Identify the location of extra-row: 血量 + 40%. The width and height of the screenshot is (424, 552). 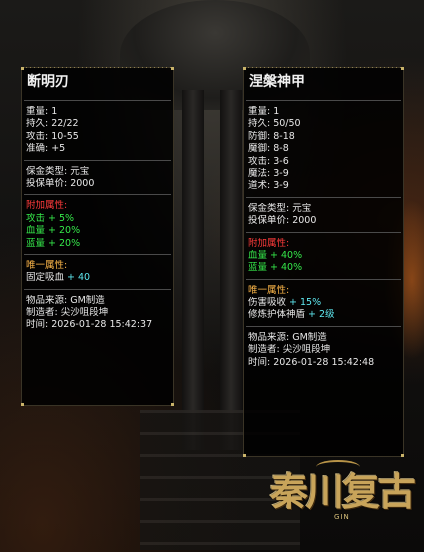
(325, 256).